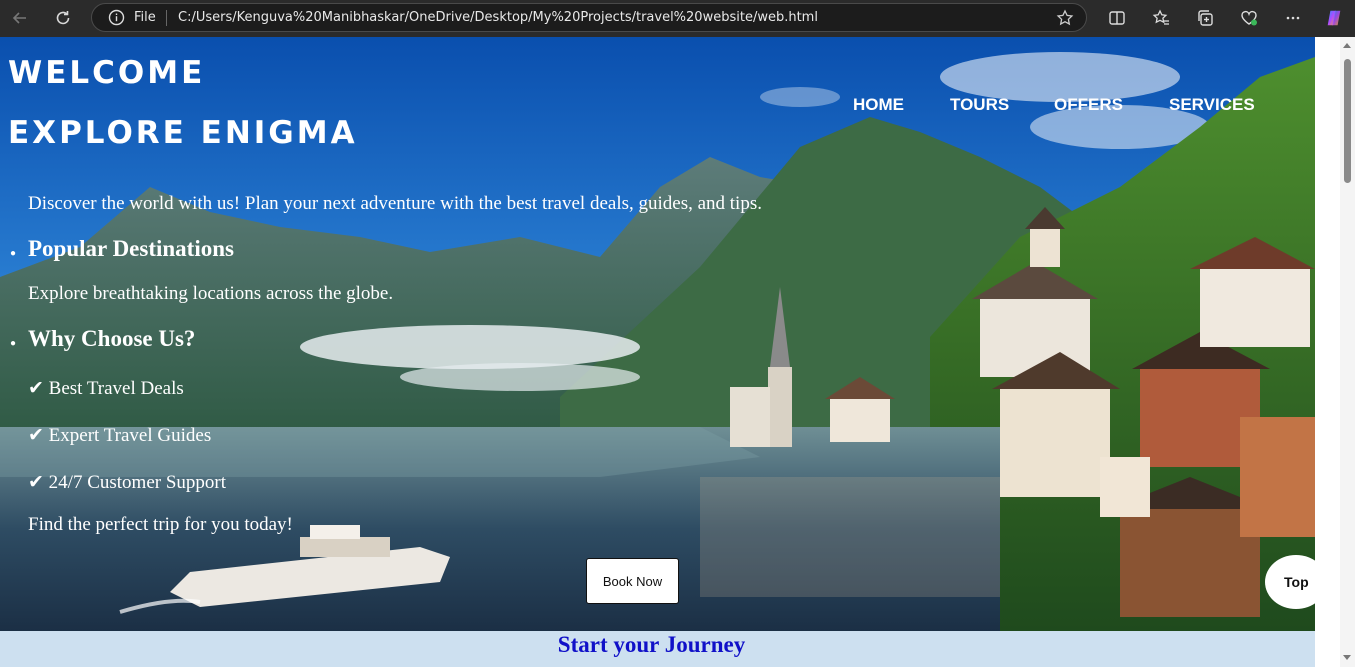 The image size is (1355, 667). What do you see at coordinates (1347, 121) in the screenshot?
I see `scrollbar-thumb` at bounding box center [1347, 121].